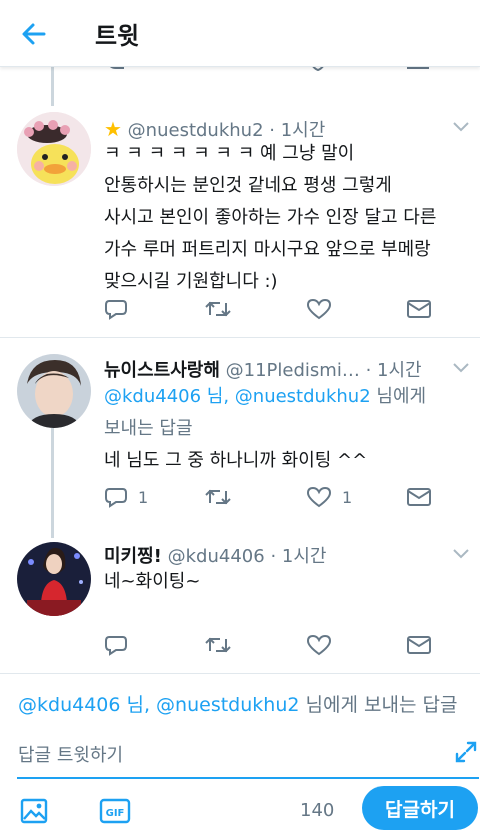 This screenshot has width=480, height=837. Describe the element at coordinates (240, 33) in the screenshot. I see `top-bar: 트윗` at that location.